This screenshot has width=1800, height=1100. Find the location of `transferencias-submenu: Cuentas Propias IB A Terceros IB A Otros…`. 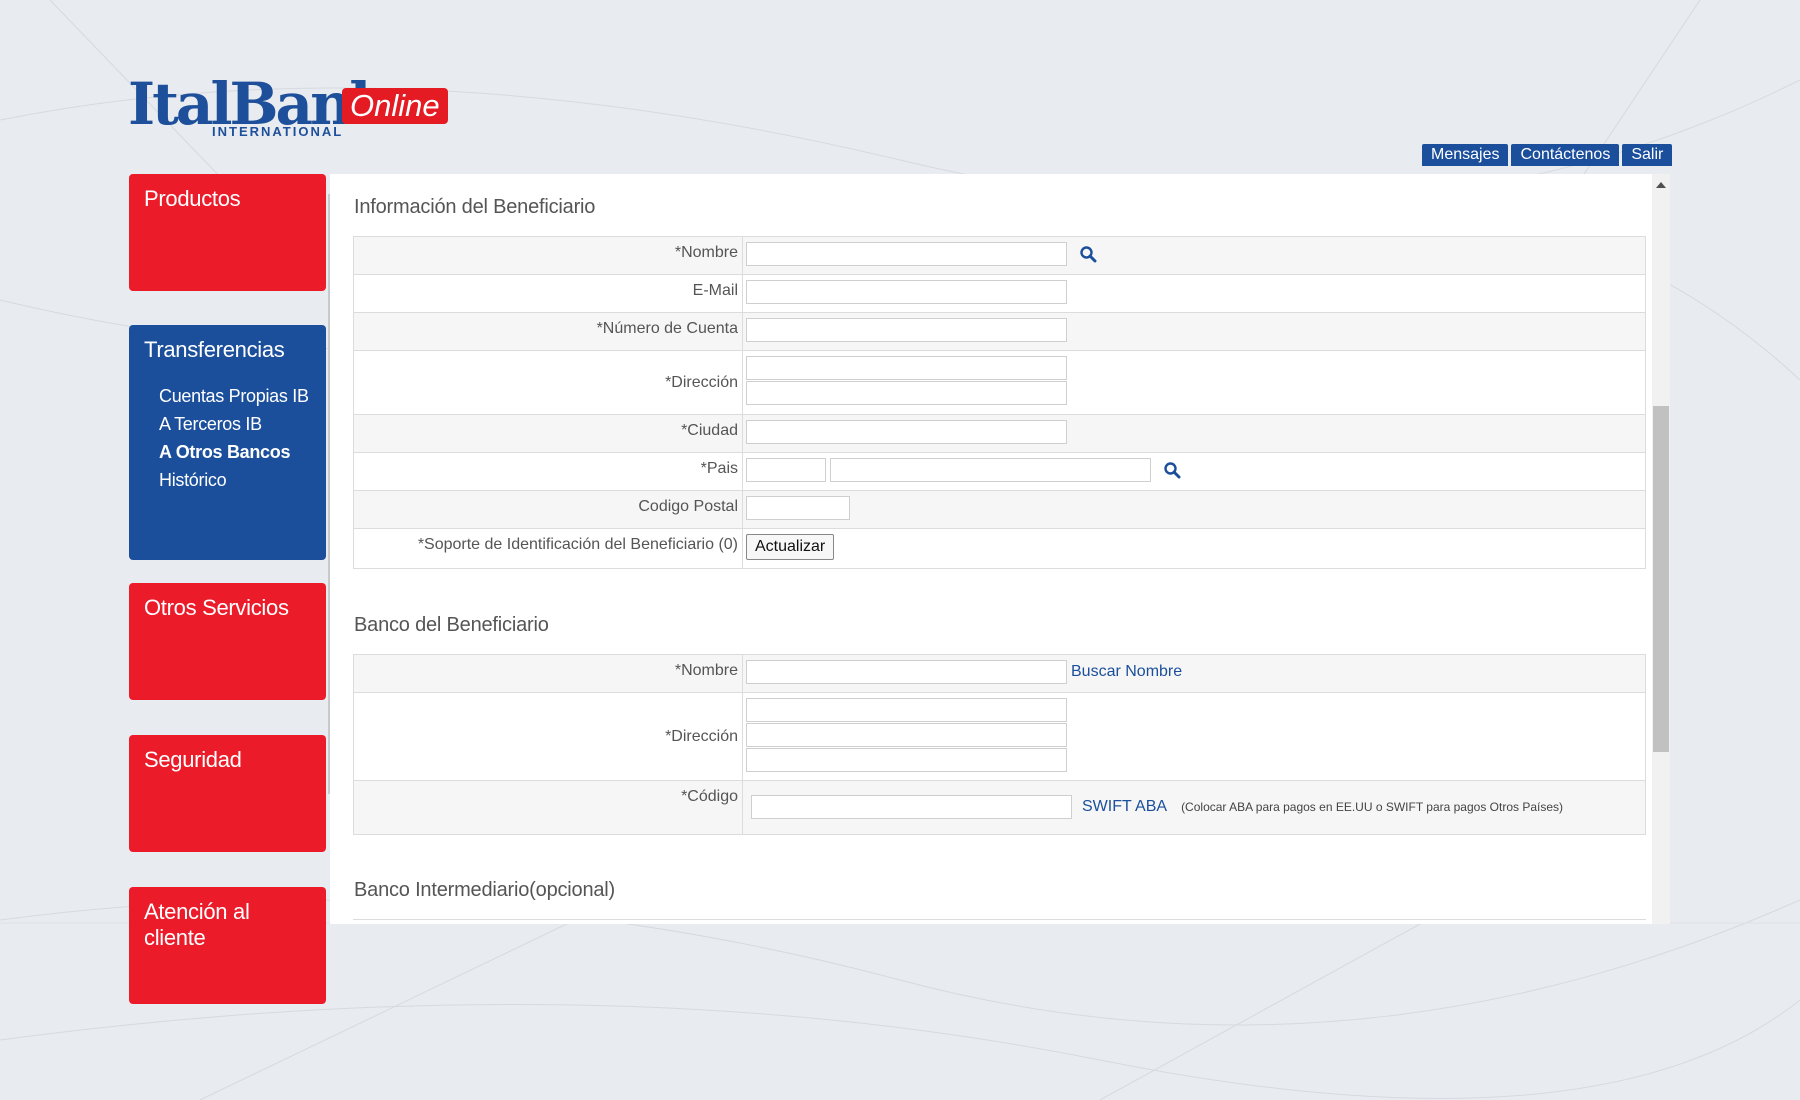

transferencias-submenu: Cuentas Propias IB A Terceros IB A Otros… is located at coordinates (227, 438).